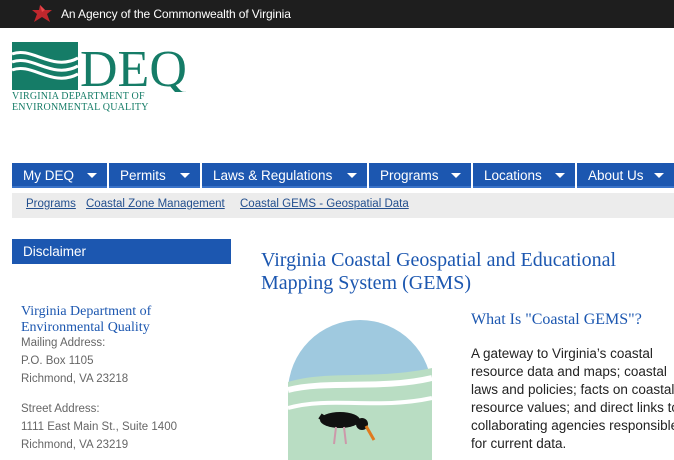  I want to click on nav-locations: Locations, so click(524, 175).